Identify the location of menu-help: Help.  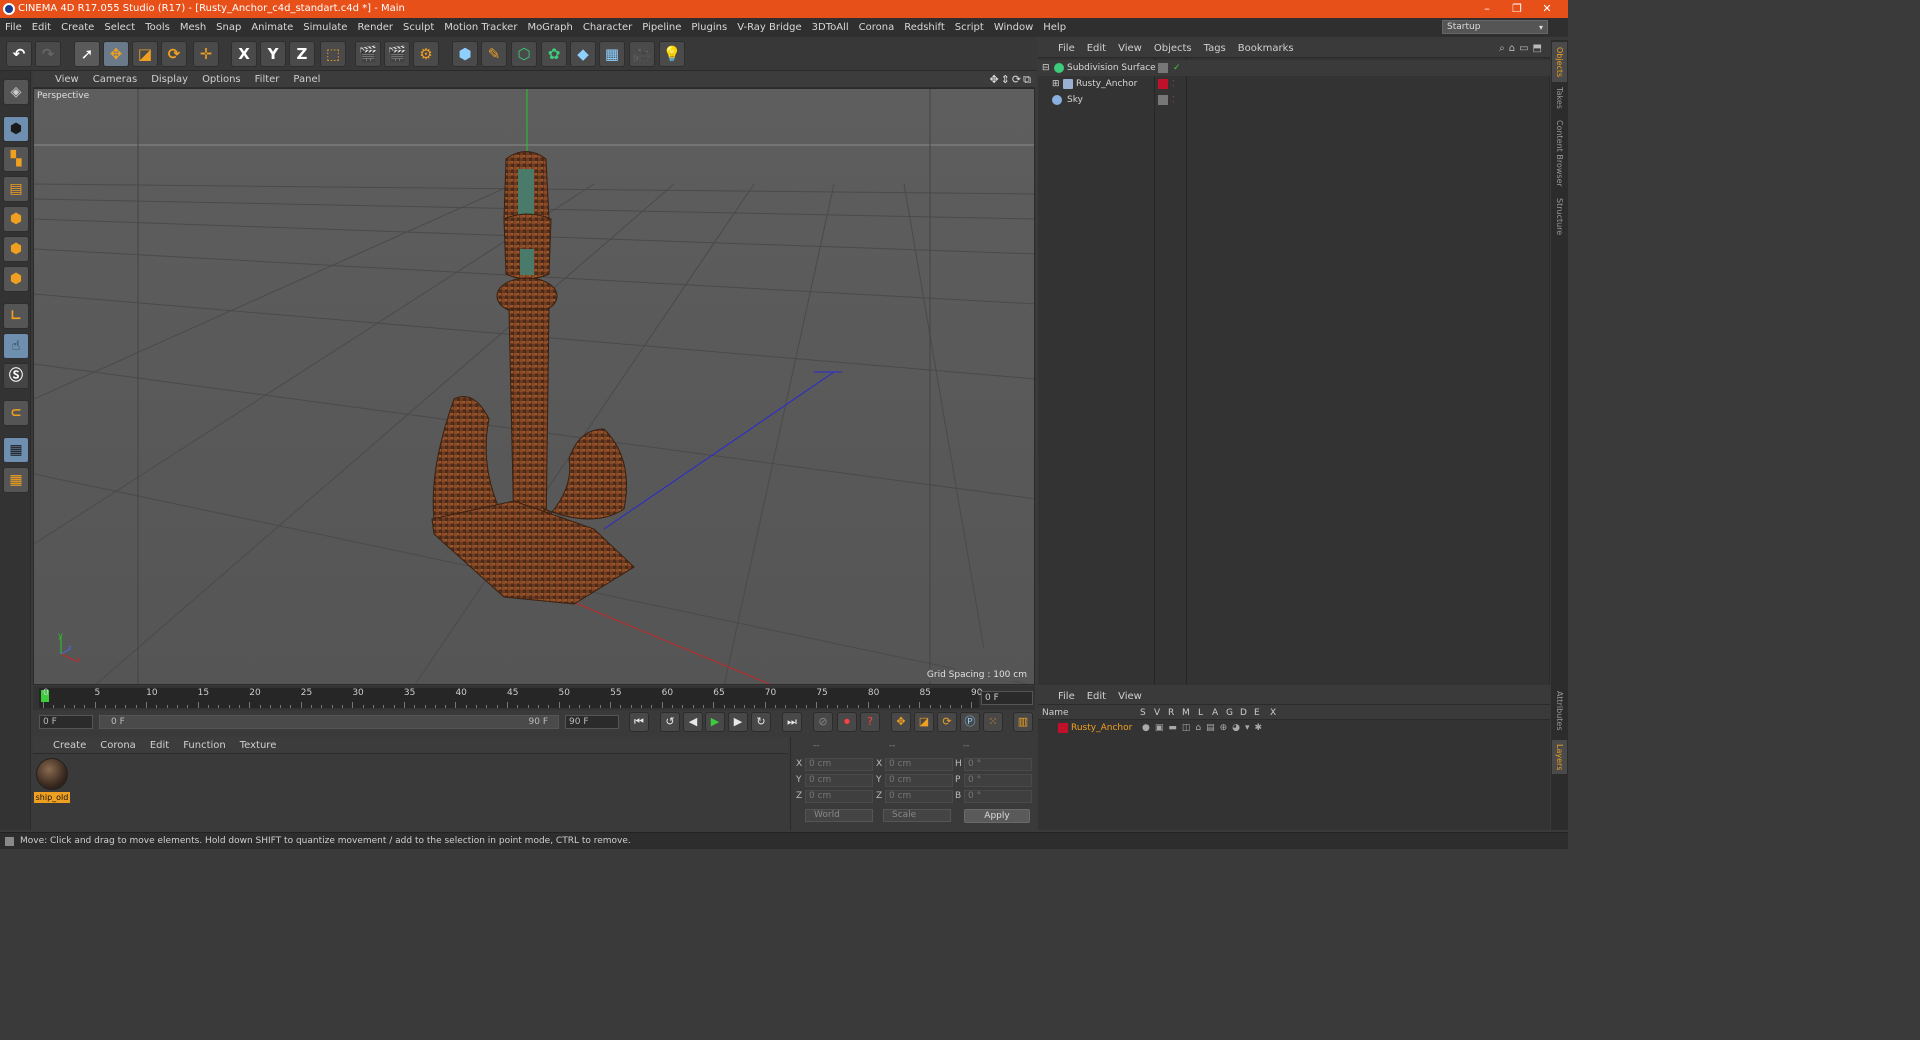
(1054, 27).